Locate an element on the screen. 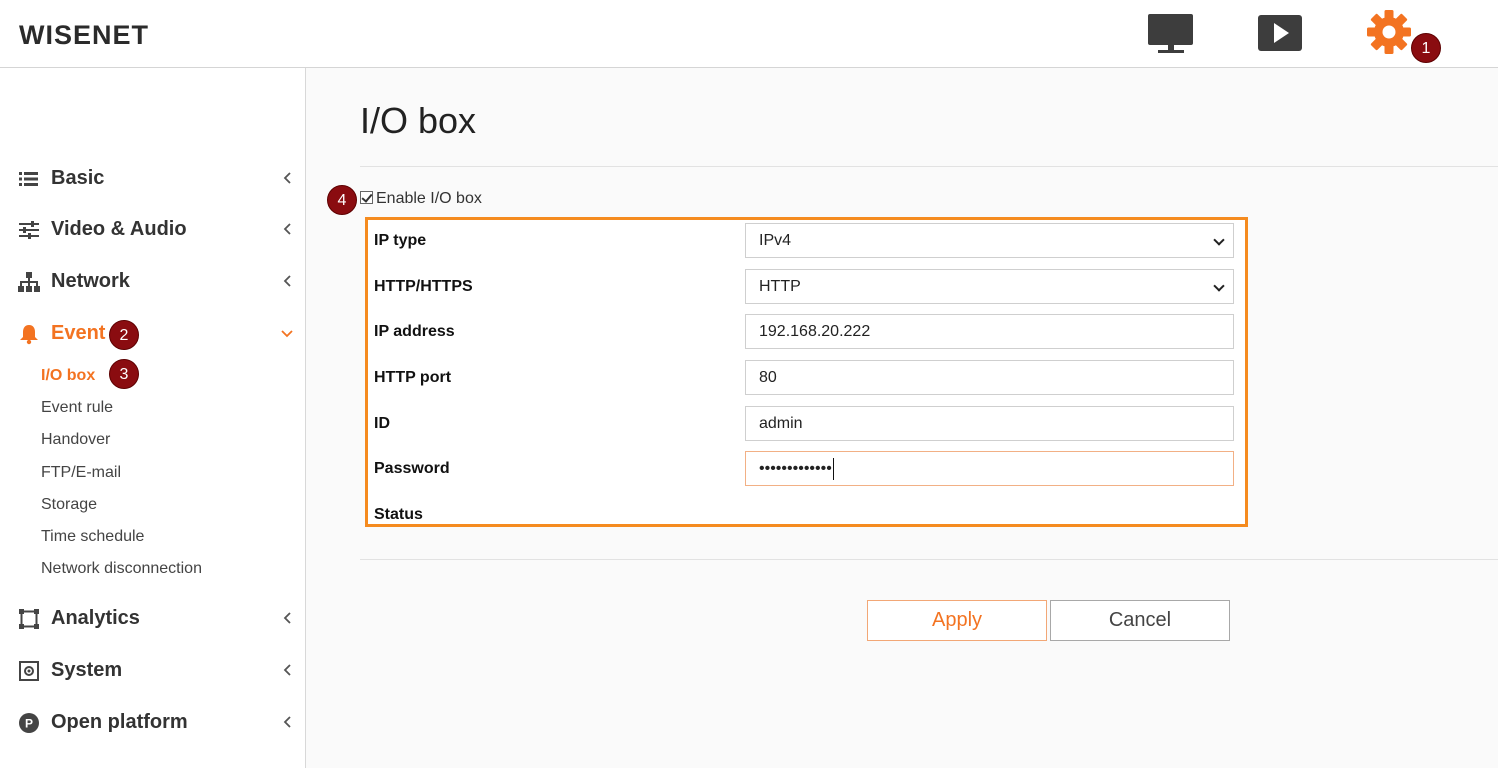 The width and height of the screenshot is (1498, 768). password-input: ••••••••••••• is located at coordinates (989, 468).